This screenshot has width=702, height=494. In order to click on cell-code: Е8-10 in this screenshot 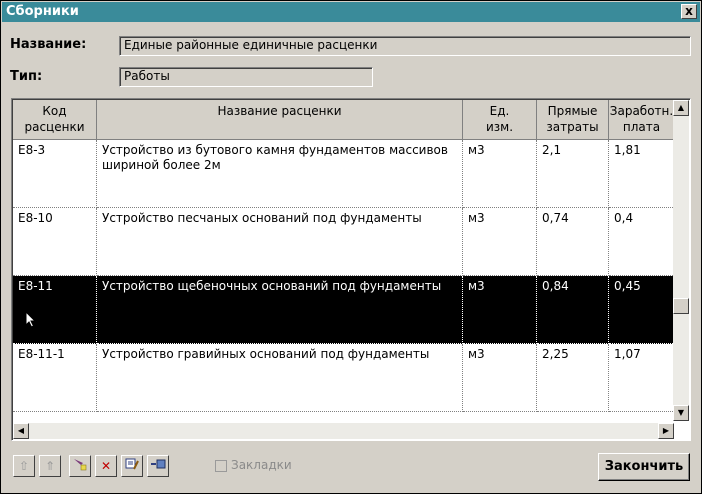, I will do `click(55, 242)`.